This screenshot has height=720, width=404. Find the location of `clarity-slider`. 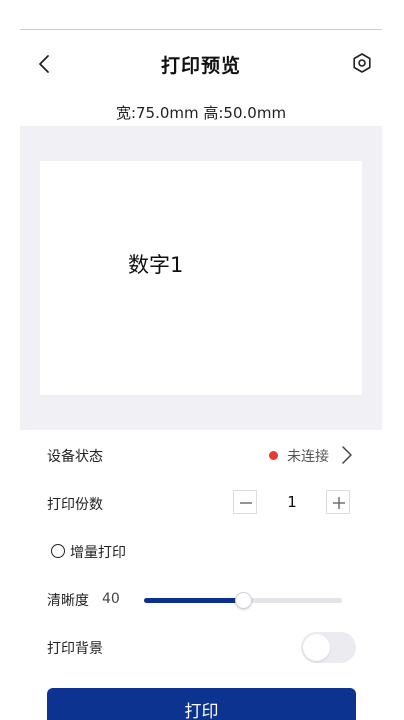

clarity-slider is located at coordinates (243, 600).